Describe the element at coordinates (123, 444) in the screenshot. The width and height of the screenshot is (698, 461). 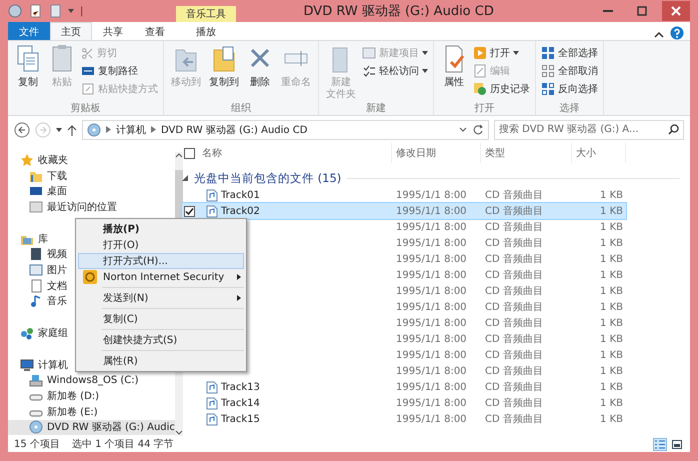
I see `selection-info: 选中 1 个项目 44 字节` at that location.